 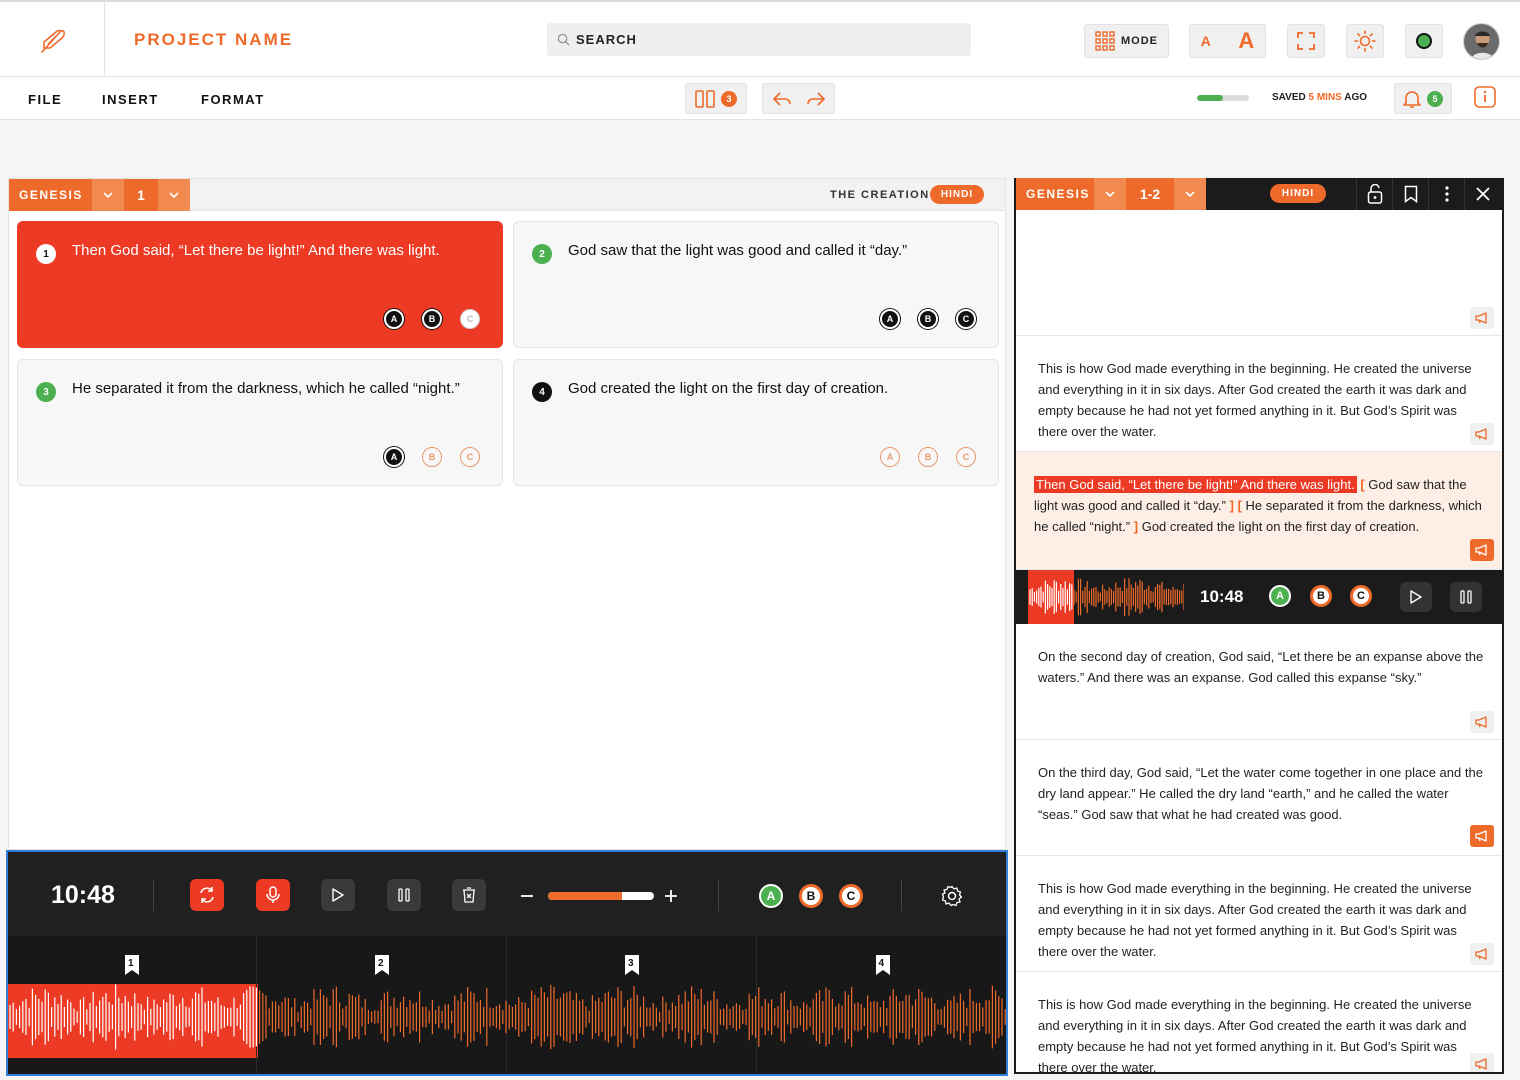 I want to click on app-logo, so click(x=52, y=39).